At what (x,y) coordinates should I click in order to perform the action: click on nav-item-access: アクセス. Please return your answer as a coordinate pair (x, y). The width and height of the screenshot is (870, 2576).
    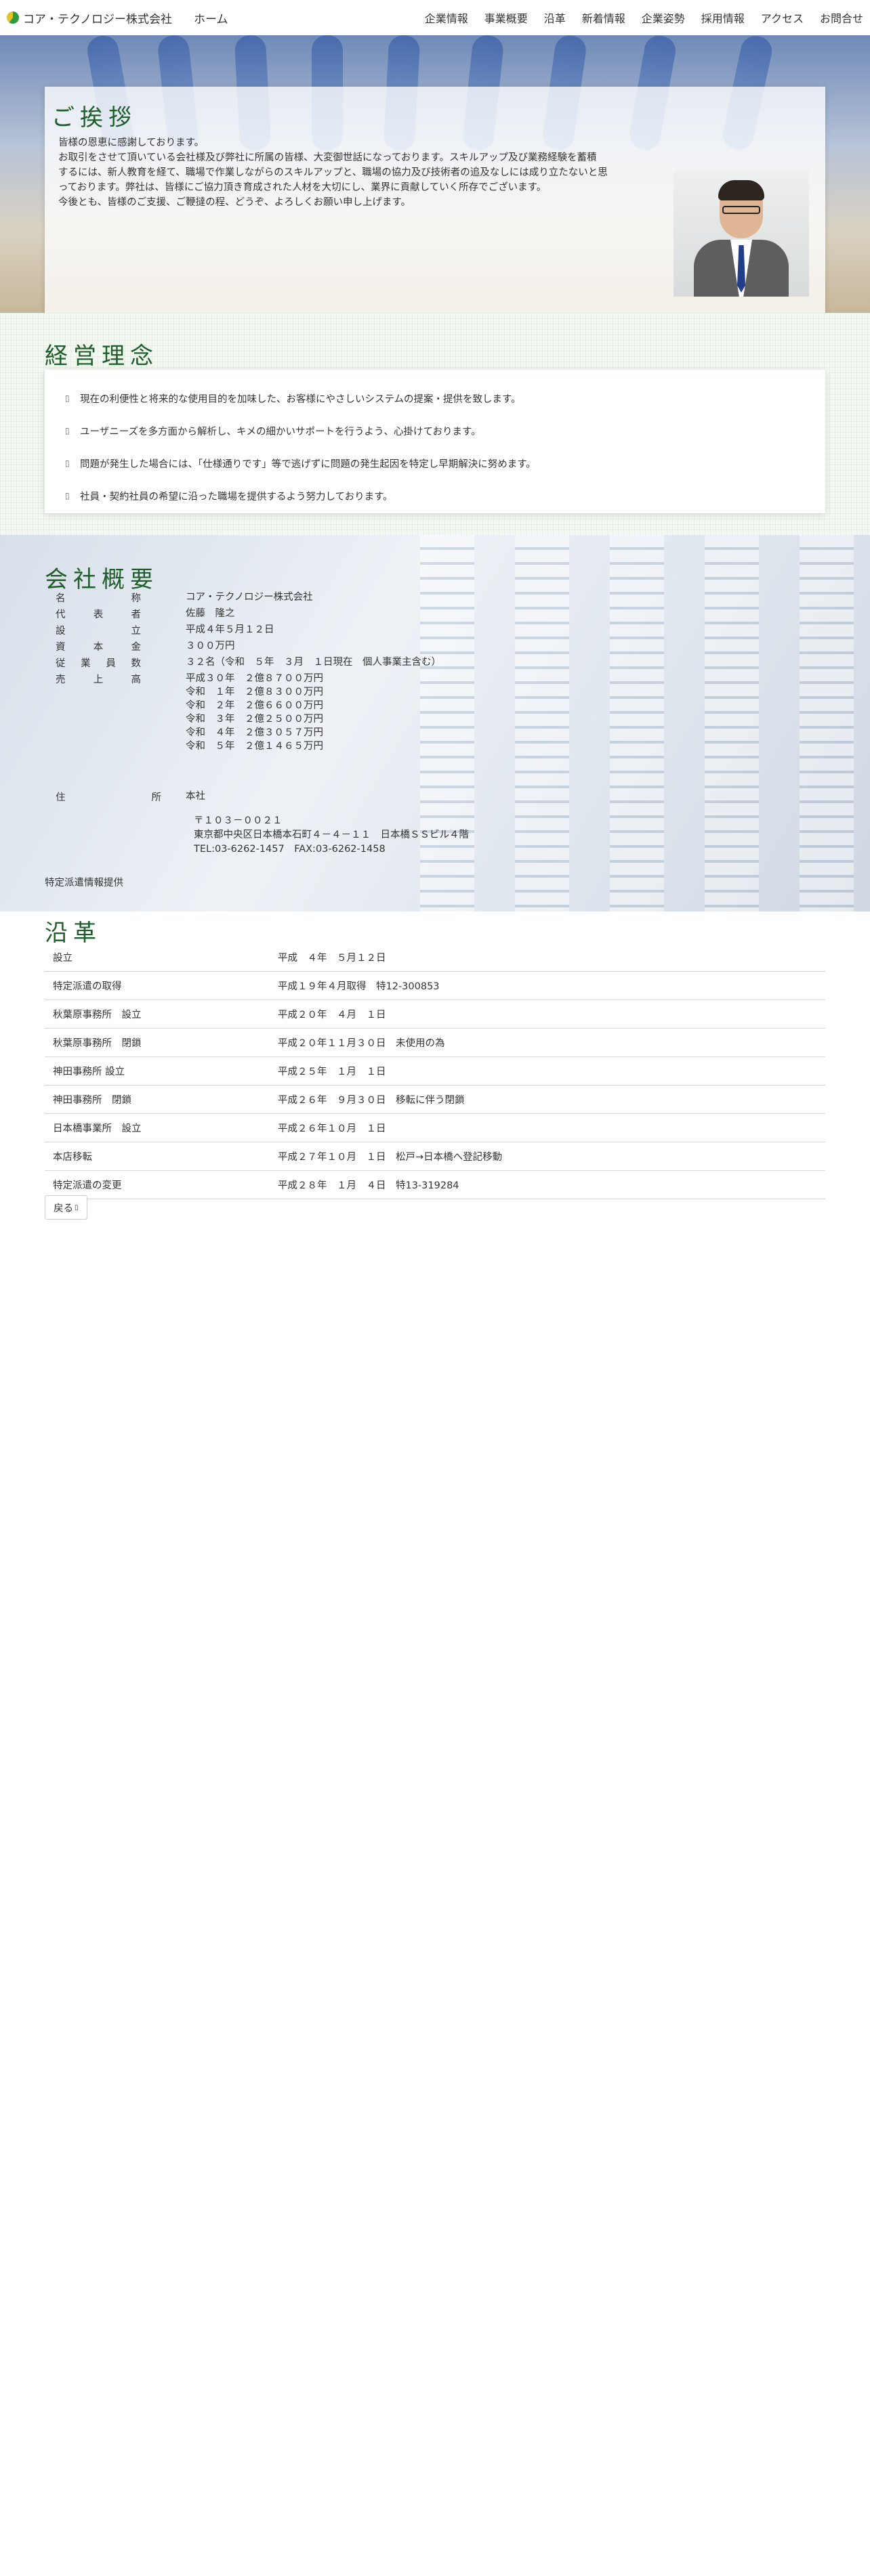
    Looking at the image, I should click on (782, 17).